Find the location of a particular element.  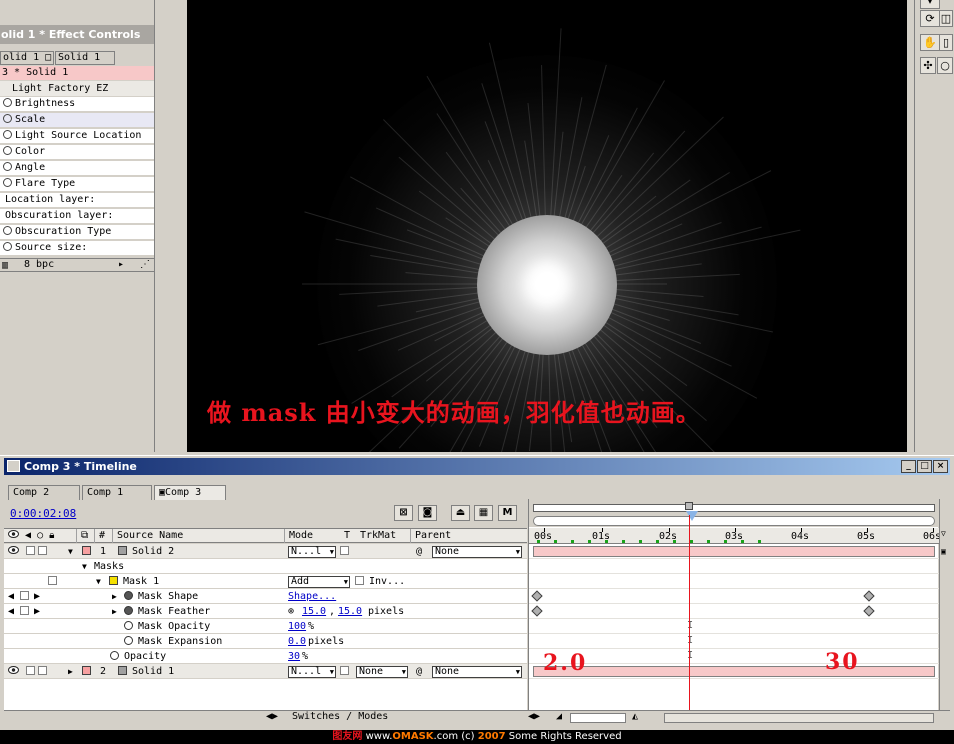

timeline-vertical-scrollbar: ▽ ▣ is located at coordinates (945, 605).